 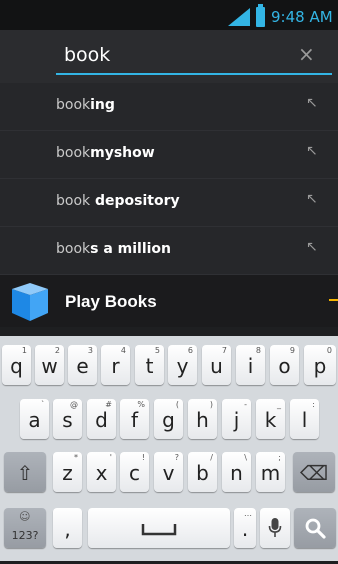 I want to click on key-p: 0p, so click(x=320, y=365).